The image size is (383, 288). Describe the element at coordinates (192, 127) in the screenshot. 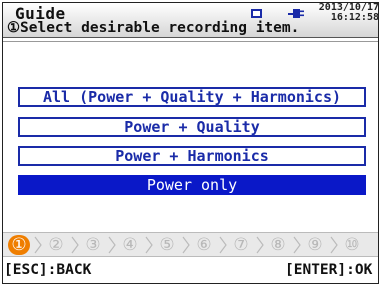

I see `option-power-quality: Power + Quality` at that location.